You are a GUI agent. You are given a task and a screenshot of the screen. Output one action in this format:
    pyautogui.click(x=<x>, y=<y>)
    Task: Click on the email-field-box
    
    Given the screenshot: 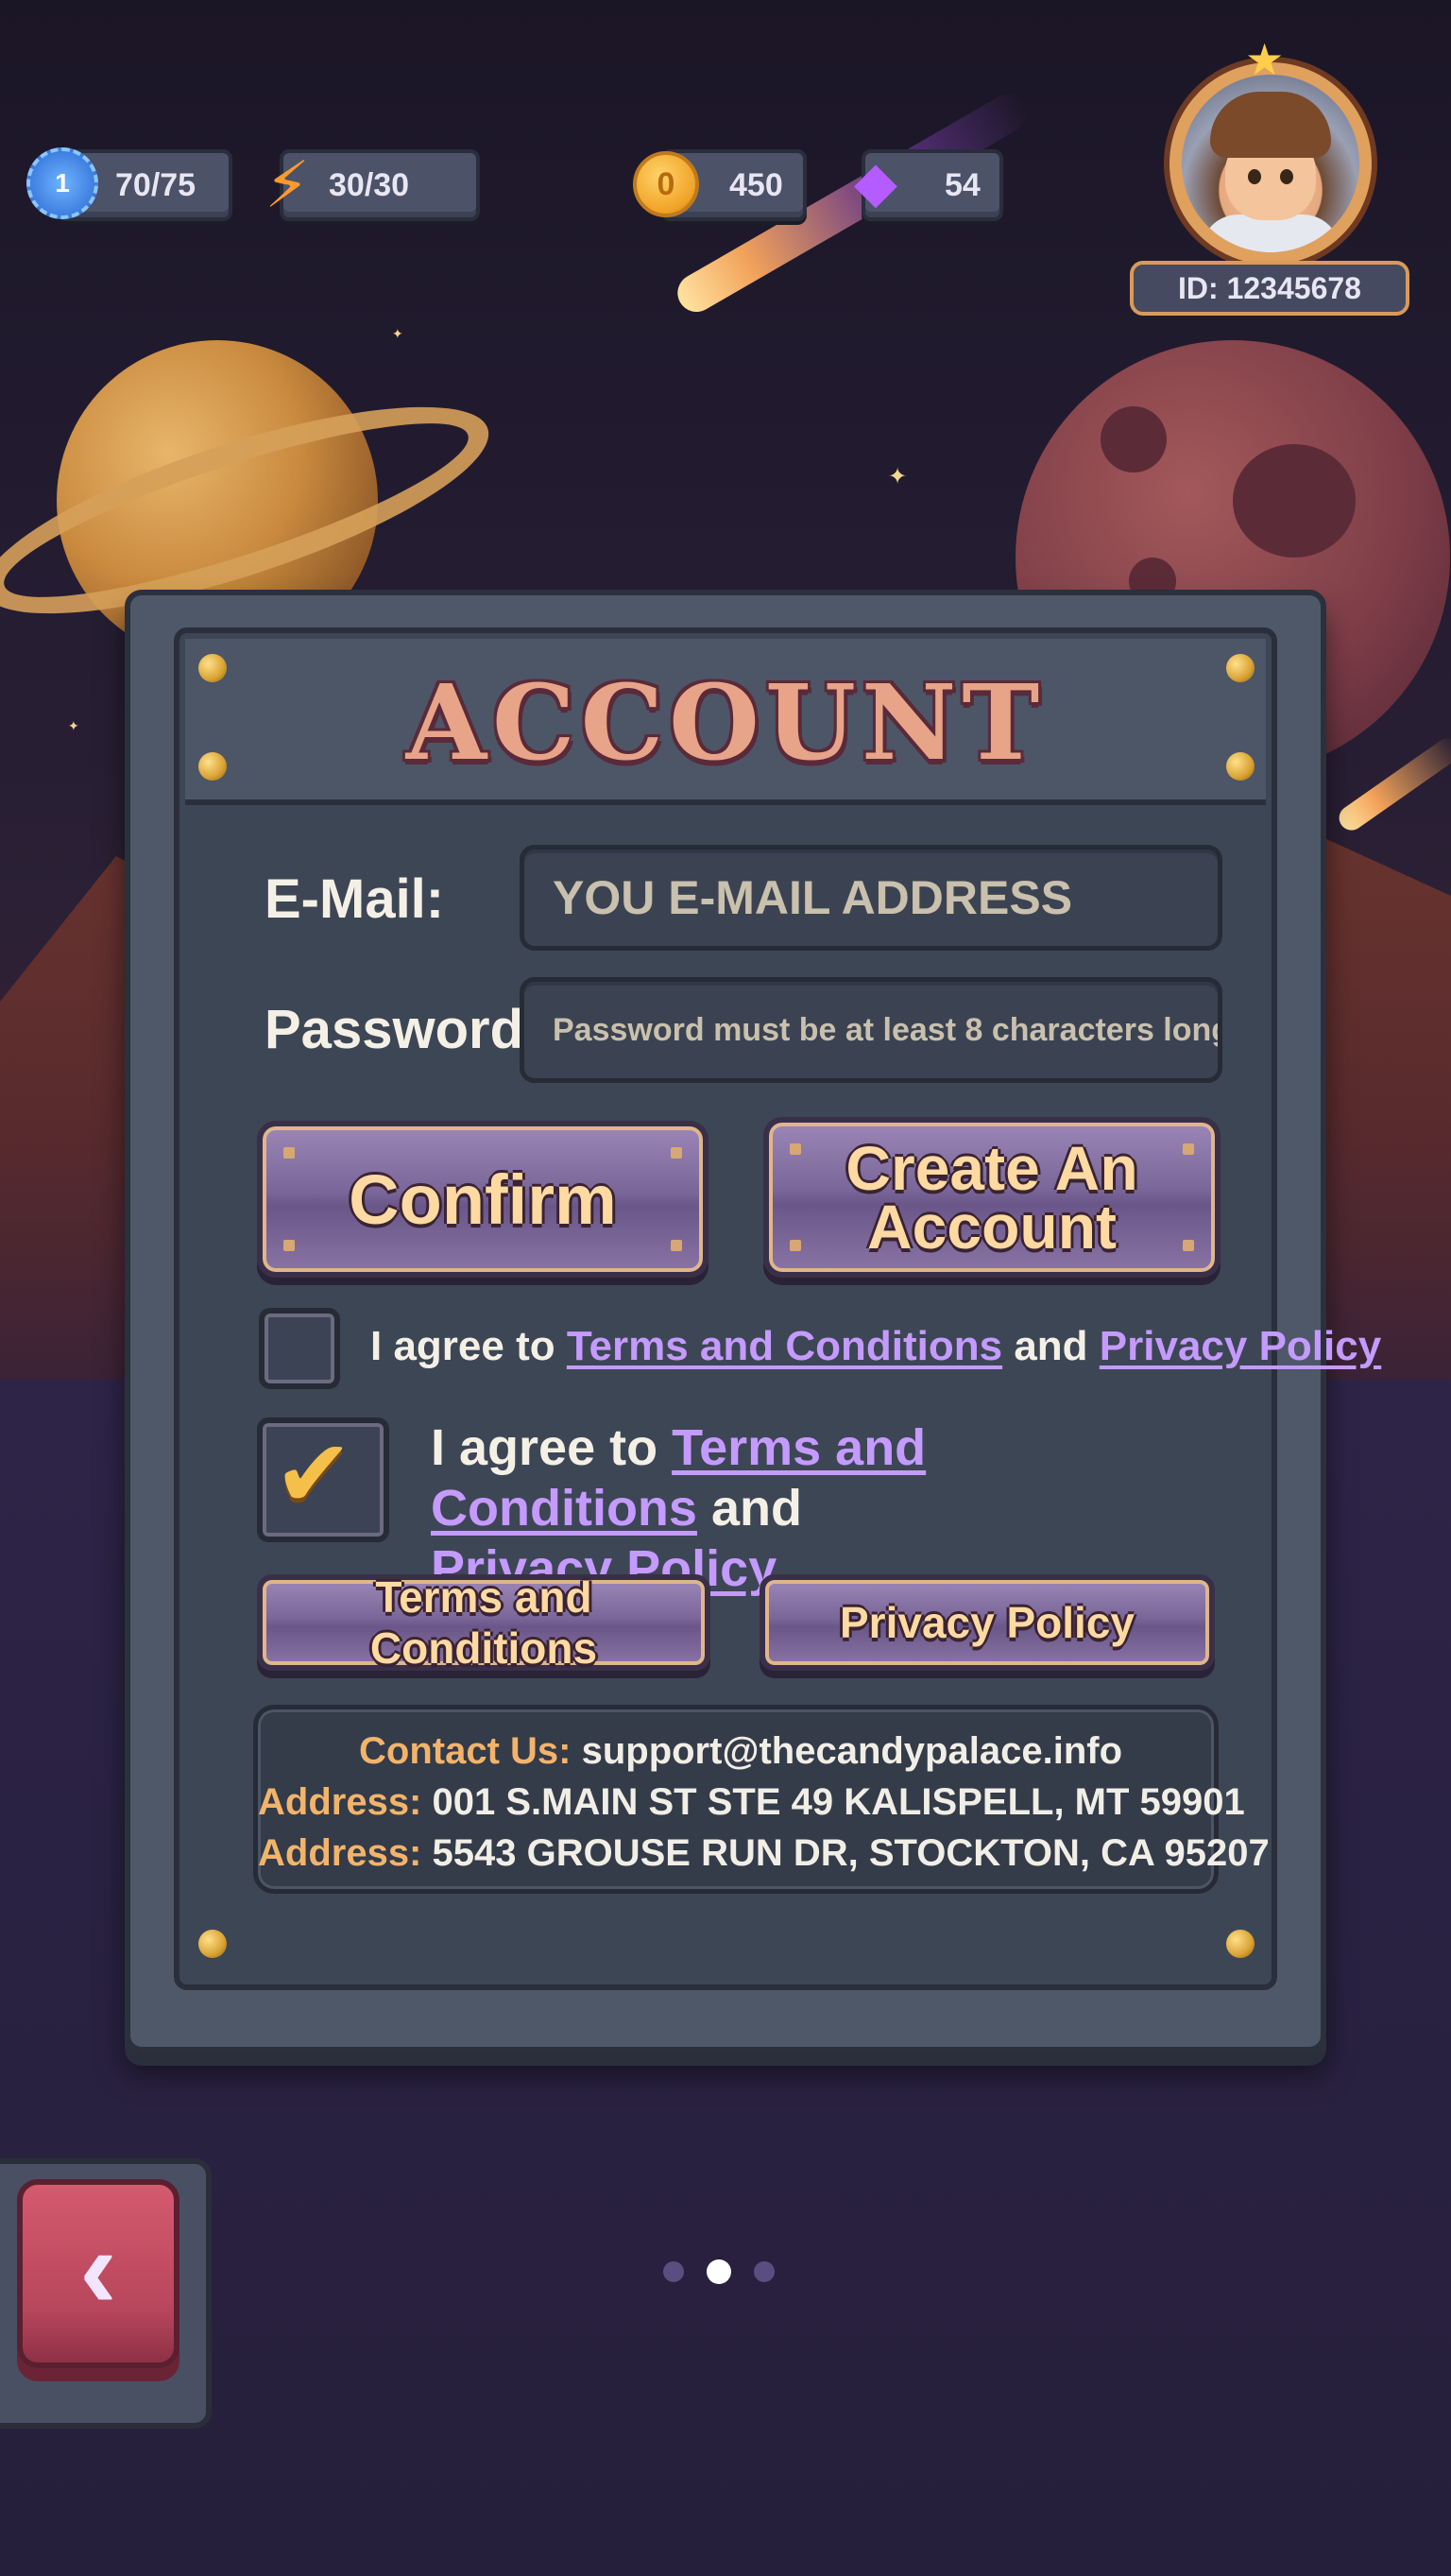 What is the action you would take?
    pyautogui.click(x=871, y=898)
    